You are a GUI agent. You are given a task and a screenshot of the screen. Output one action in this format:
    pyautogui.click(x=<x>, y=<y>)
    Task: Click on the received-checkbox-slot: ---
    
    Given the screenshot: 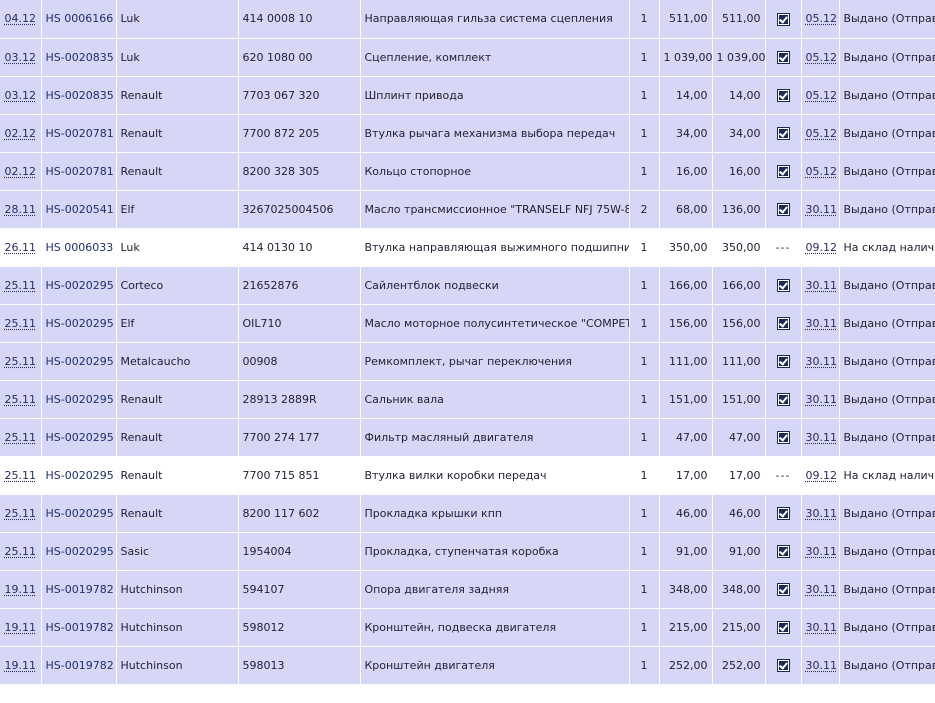 What is the action you would take?
    pyautogui.click(x=783, y=475)
    